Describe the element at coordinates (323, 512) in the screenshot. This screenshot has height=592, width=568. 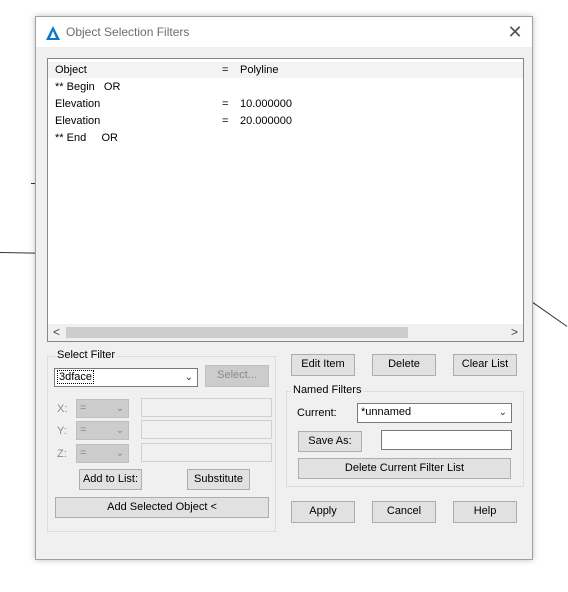
I see `apply-button: Apply` at that location.